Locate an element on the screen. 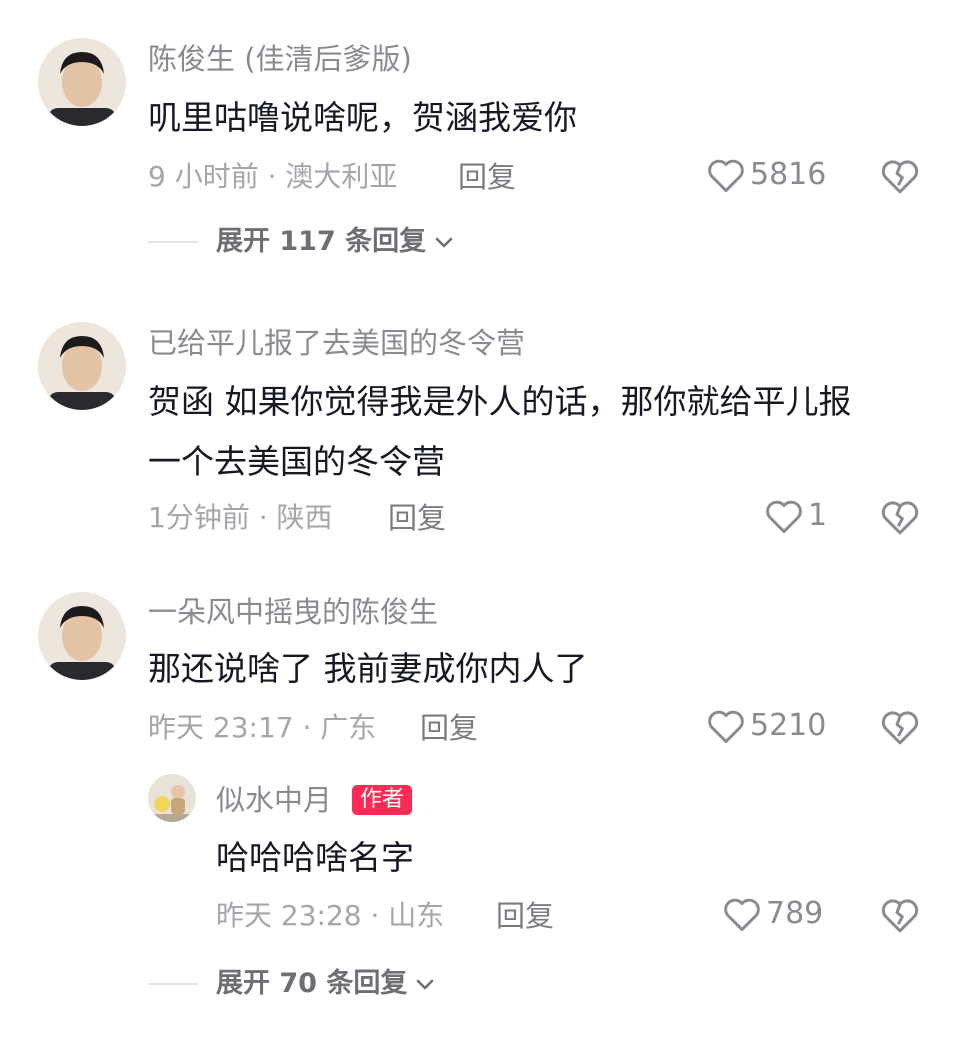  comment-meta: 9 小时前 · 澳大利亚 is located at coordinates (273, 176).